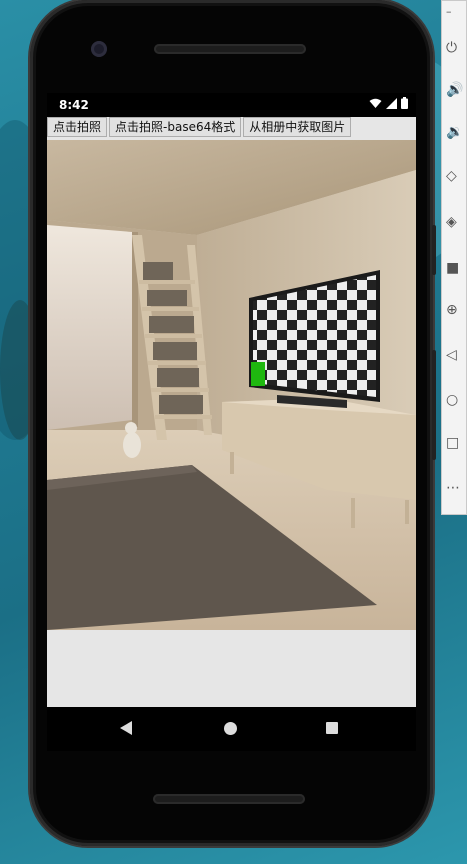 This screenshot has width=467, height=864. Describe the element at coordinates (258, 374) in the screenshot. I see `green-marker` at that location.